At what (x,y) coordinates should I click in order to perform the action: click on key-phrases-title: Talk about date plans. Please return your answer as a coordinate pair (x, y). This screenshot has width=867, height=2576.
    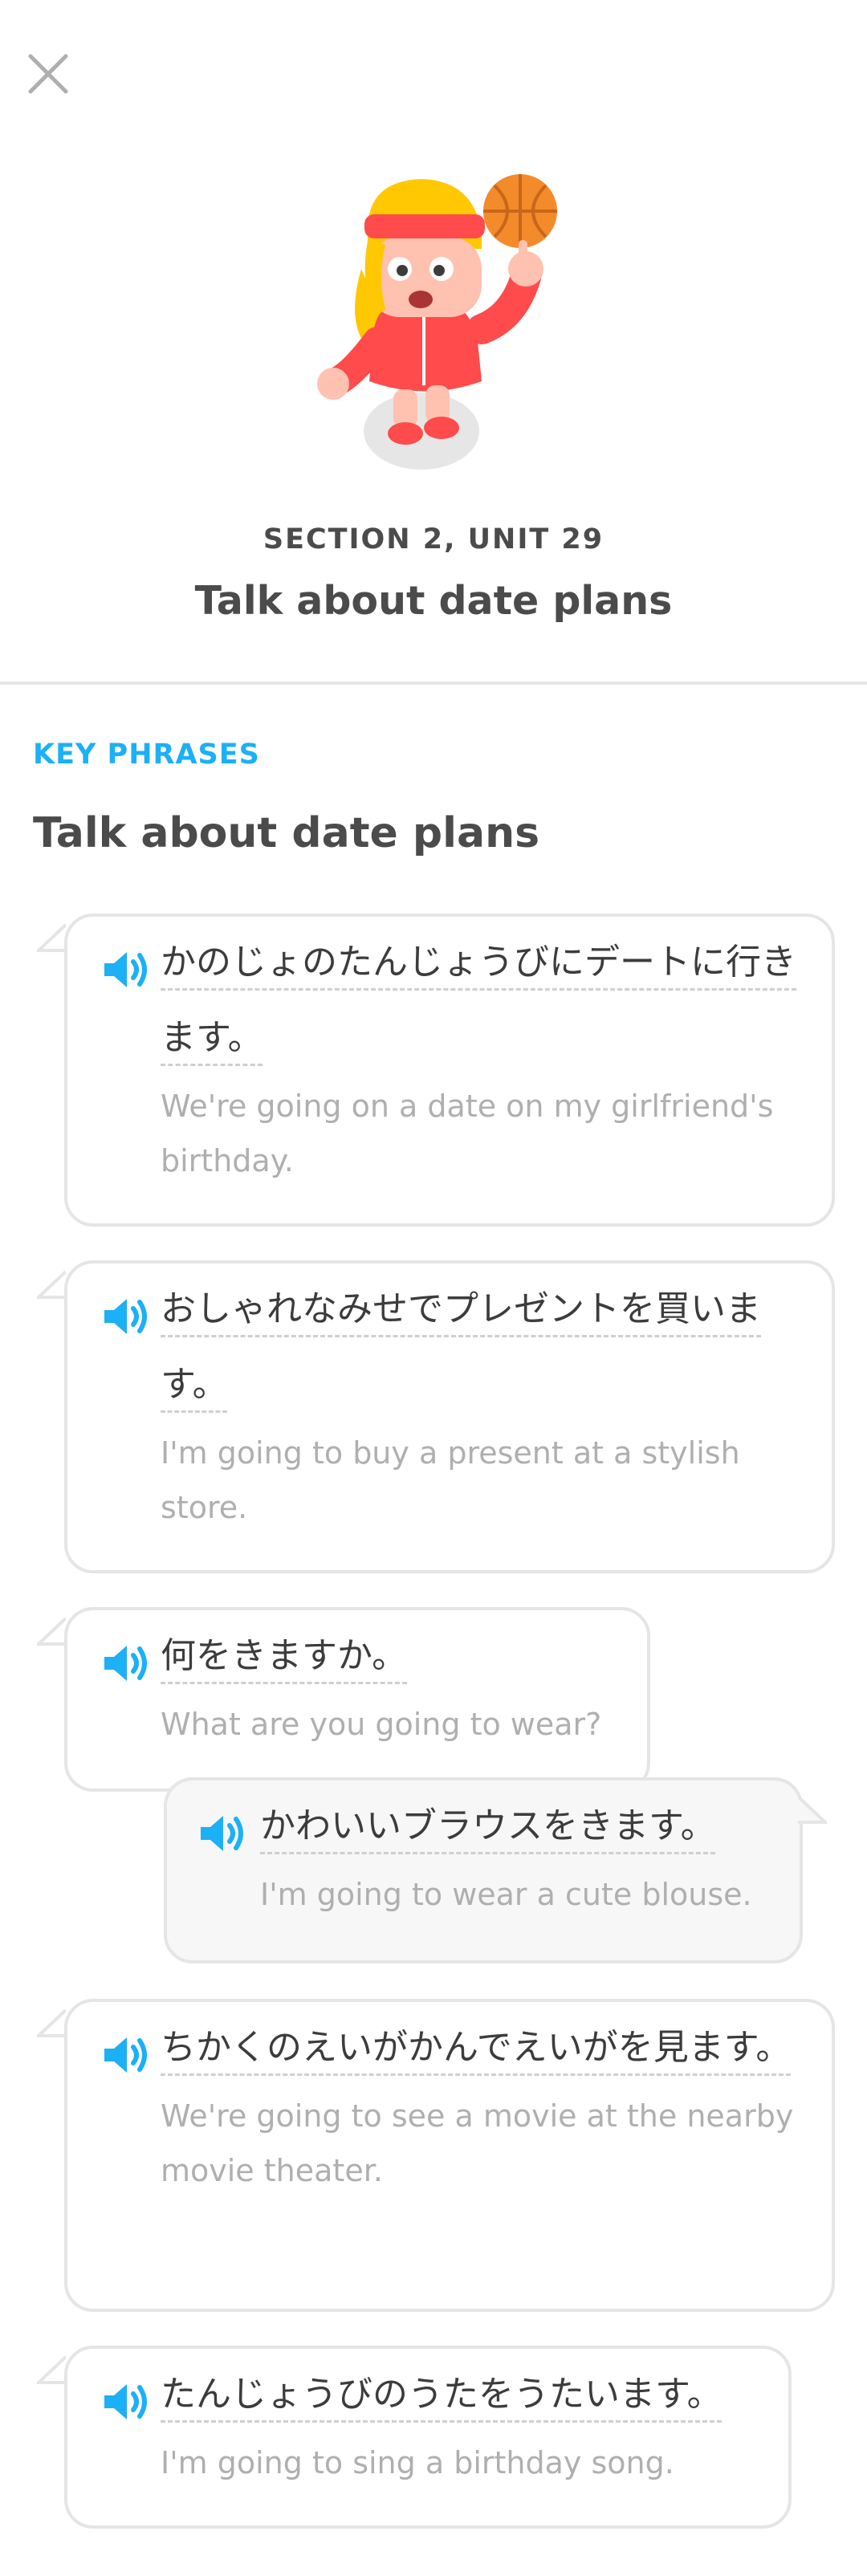
    Looking at the image, I should click on (286, 833).